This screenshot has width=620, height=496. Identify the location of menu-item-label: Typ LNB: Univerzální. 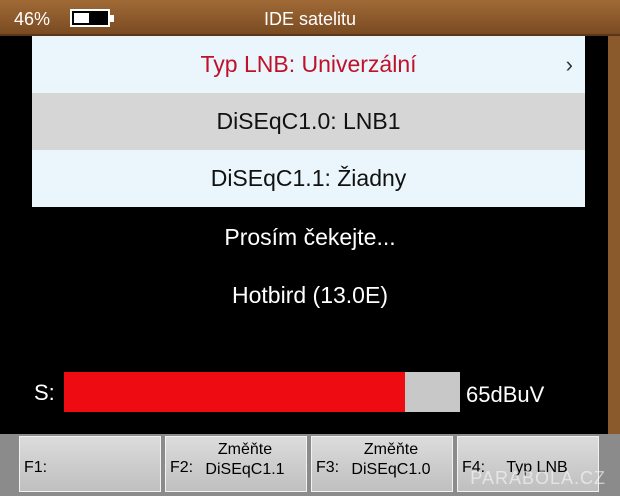
(308, 64).